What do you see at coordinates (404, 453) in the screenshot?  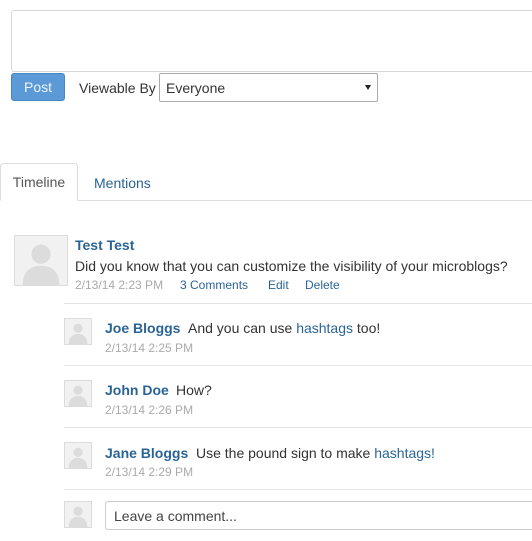 I see `hashtag-link: hashtags!` at bounding box center [404, 453].